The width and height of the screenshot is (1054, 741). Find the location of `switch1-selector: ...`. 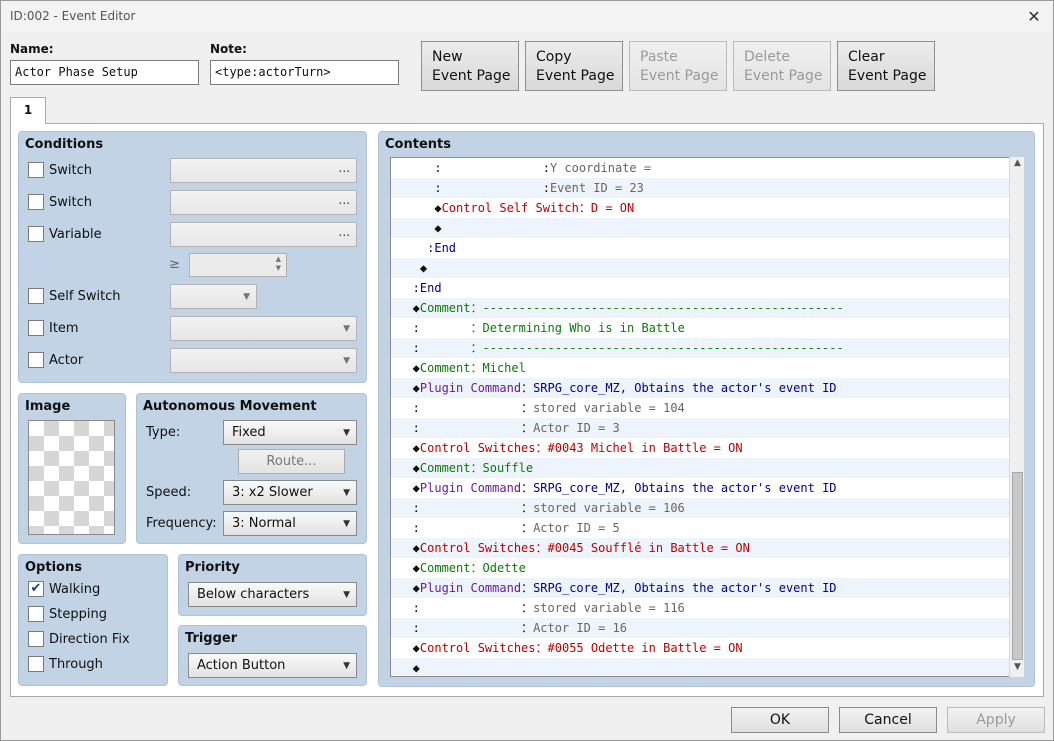

switch1-selector: ... is located at coordinates (263, 170).